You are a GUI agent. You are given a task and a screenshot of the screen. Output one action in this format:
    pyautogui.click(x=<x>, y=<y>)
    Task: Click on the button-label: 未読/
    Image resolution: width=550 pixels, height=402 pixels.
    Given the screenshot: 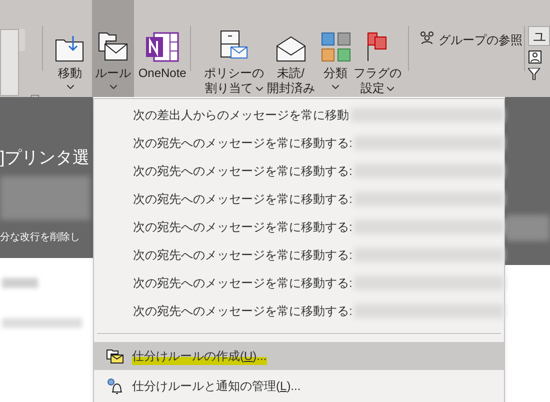 What is the action you would take?
    pyautogui.click(x=290, y=73)
    